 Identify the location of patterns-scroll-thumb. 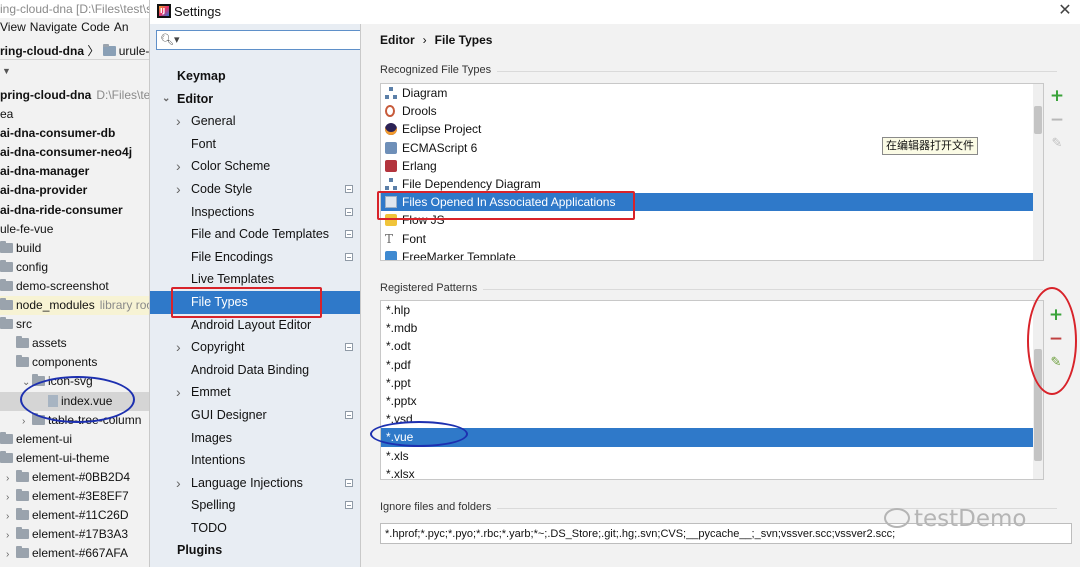
(1038, 405).